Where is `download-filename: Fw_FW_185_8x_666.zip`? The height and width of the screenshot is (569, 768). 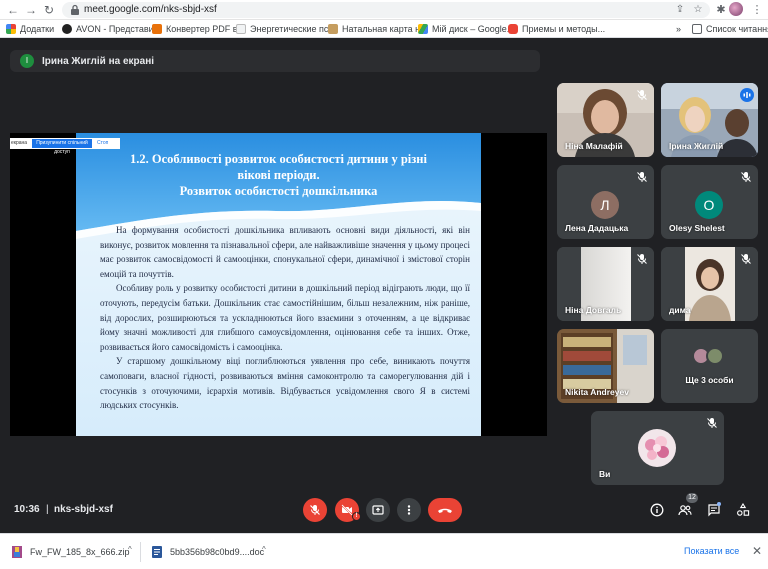
download-filename: Fw_FW_185_8x_666.zip is located at coordinates (80, 552).